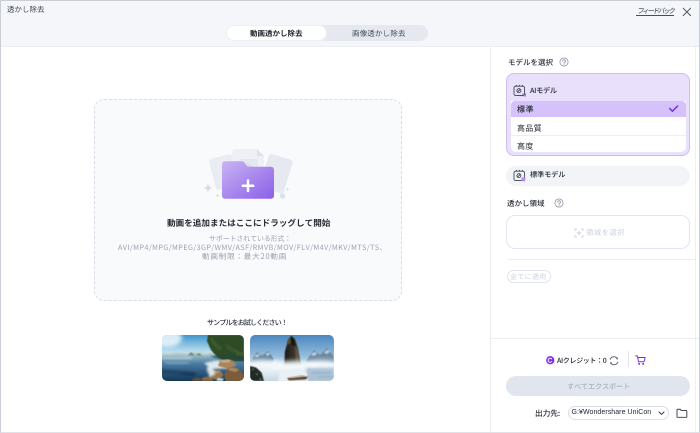  What do you see at coordinates (523, 94) in the screenshot?
I see `svg-text: AI` at bounding box center [523, 94].